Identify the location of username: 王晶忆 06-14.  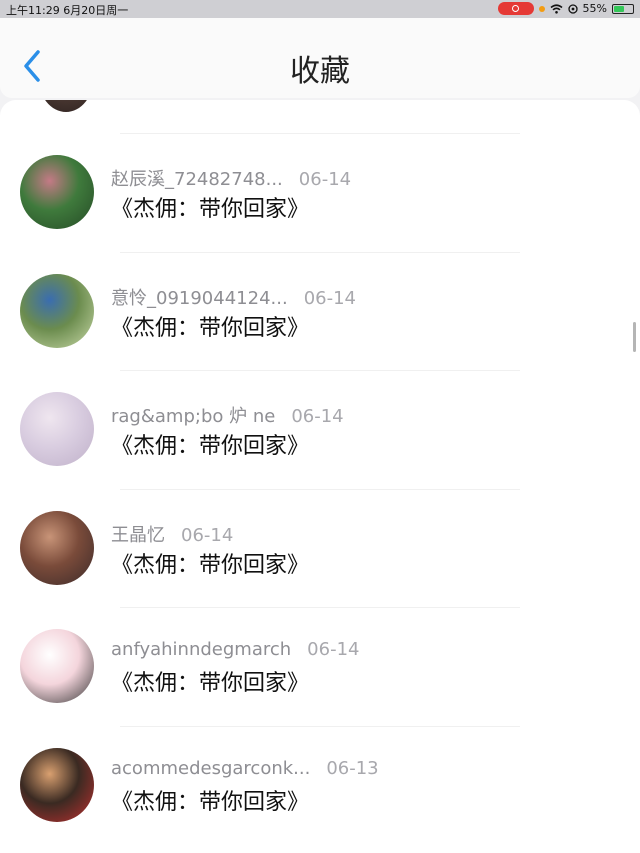
(172, 534).